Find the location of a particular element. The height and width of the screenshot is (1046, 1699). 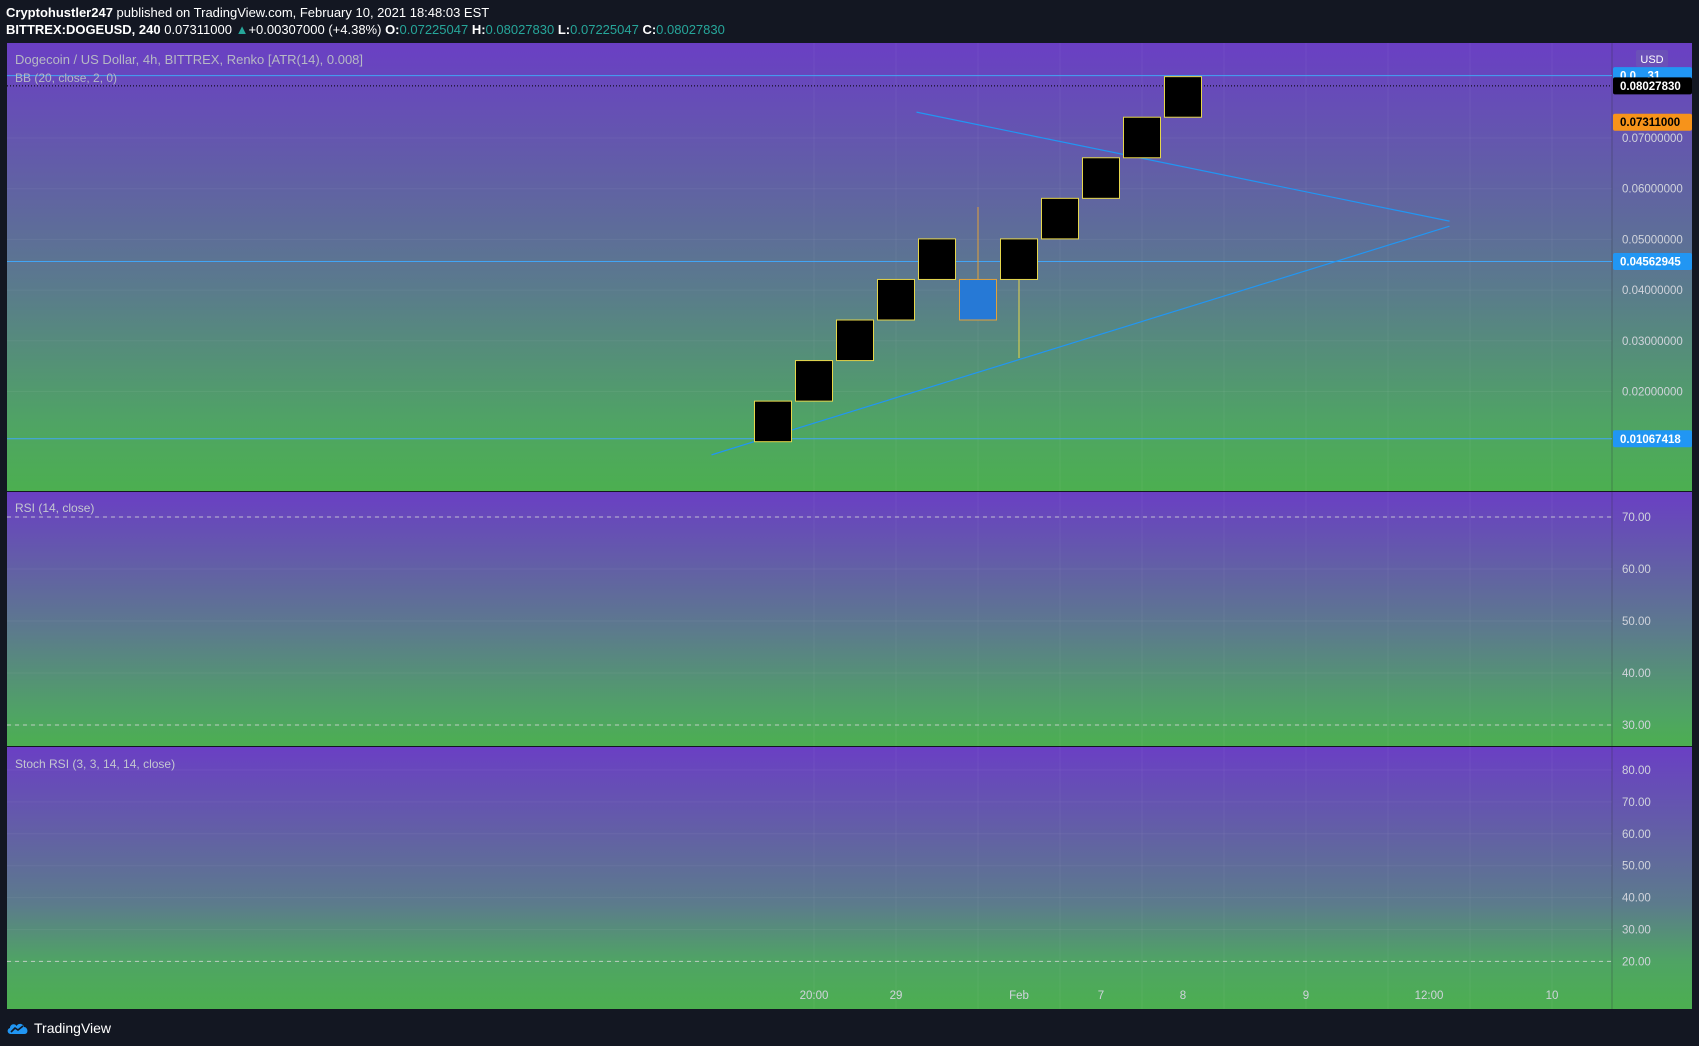

stoch-tick-label: 40.00 is located at coordinates (1636, 899).